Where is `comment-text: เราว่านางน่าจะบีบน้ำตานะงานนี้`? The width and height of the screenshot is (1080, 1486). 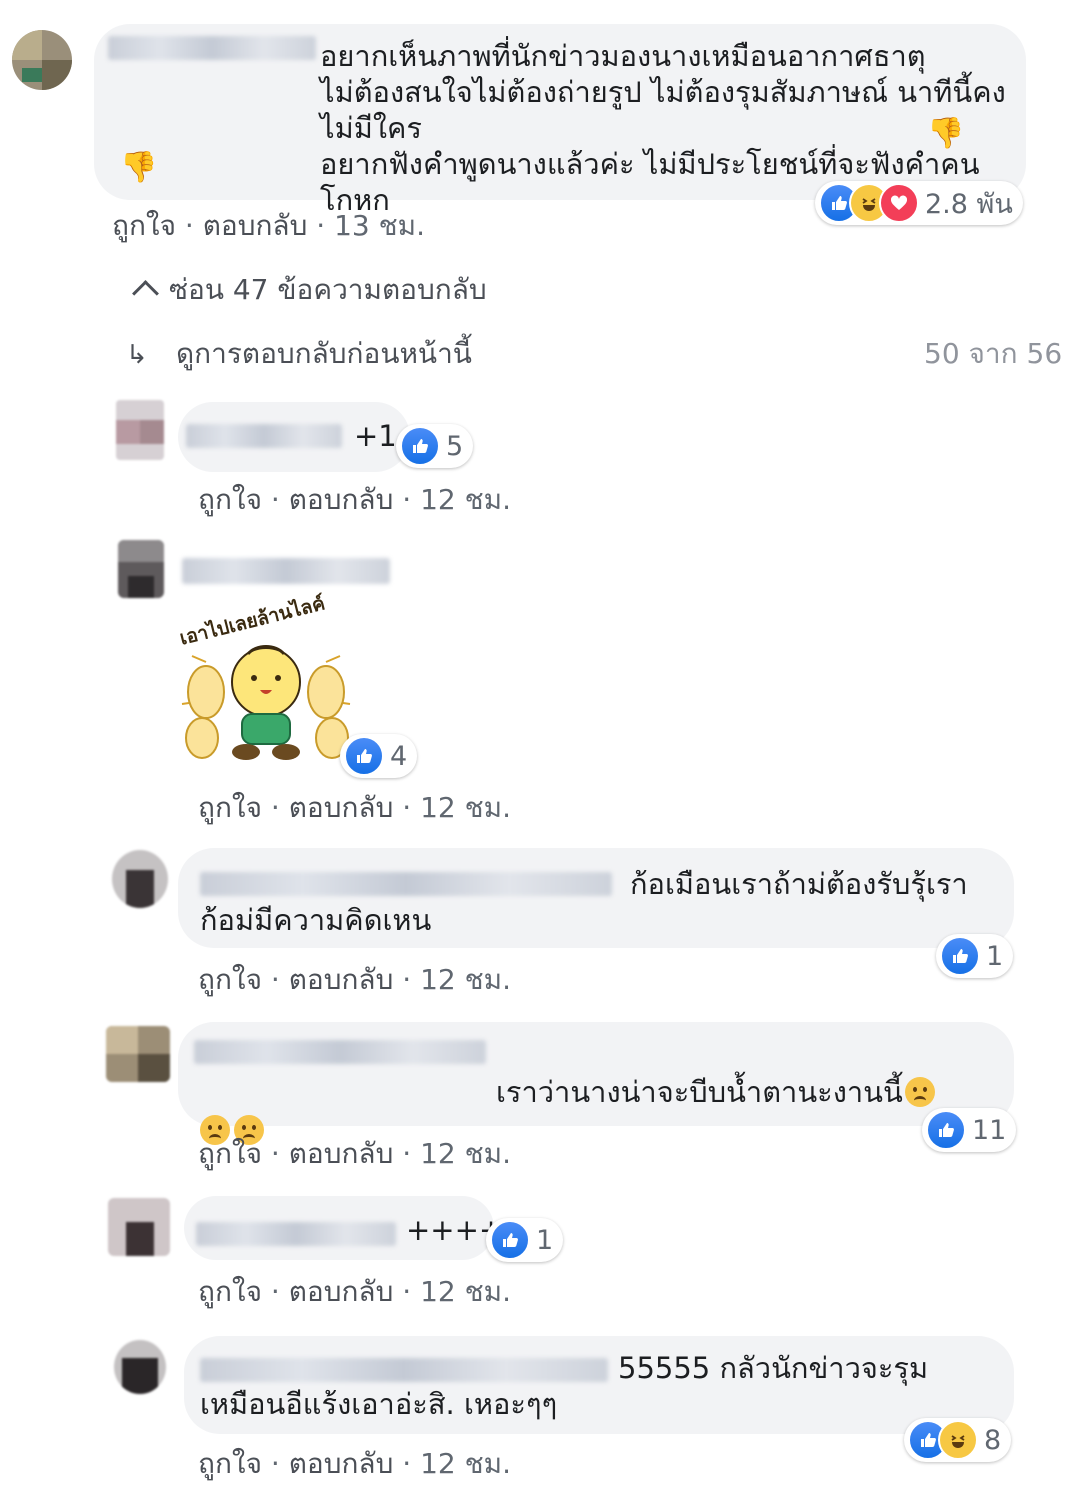
comment-text: เราว่านางน่าจะบีบน้ำตานะงานนี้ is located at coordinates (746, 1074).